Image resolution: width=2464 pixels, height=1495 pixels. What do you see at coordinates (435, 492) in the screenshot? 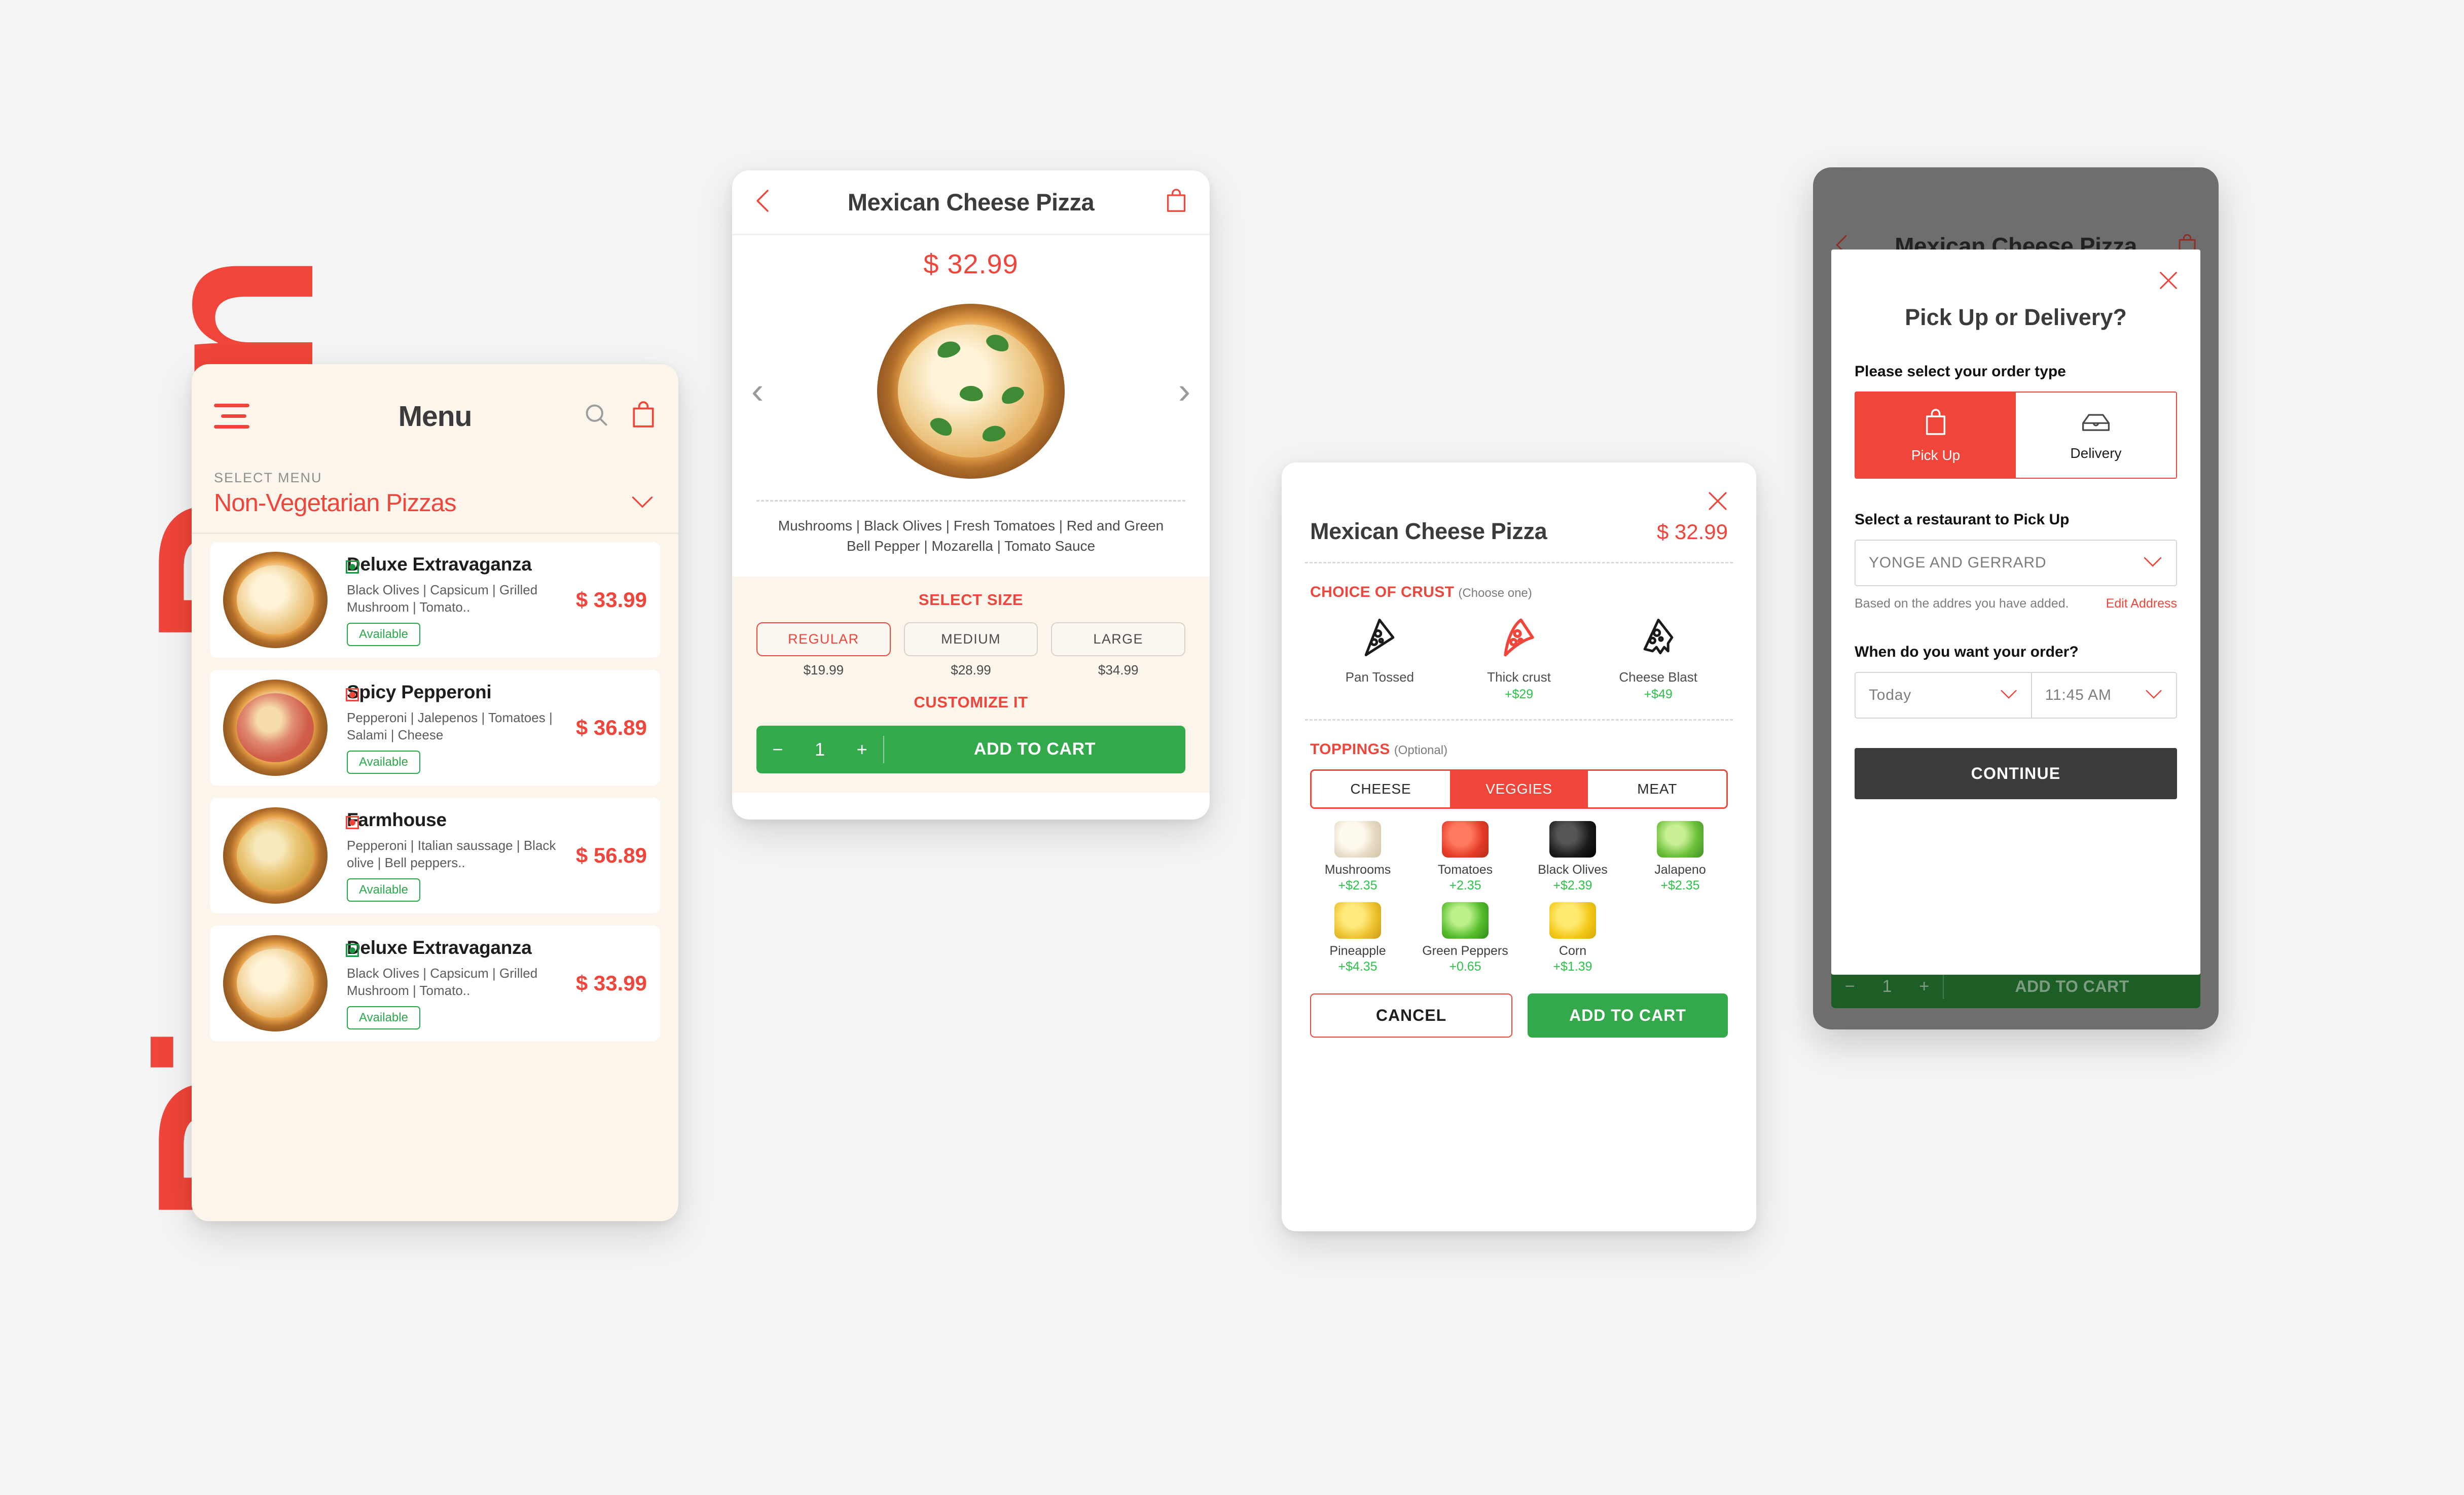
I see `select-menu-block: SELECT MENU Non-Vegetarian Pizzas` at bounding box center [435, 492].